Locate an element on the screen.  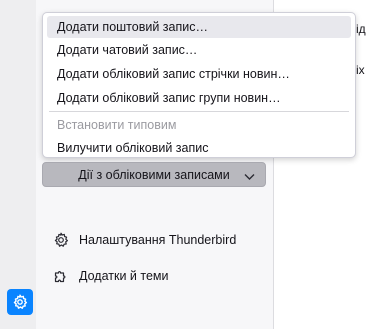
thunderbird-settings-link: Налаштування Thunderbird is located at coordinates (144, 240).